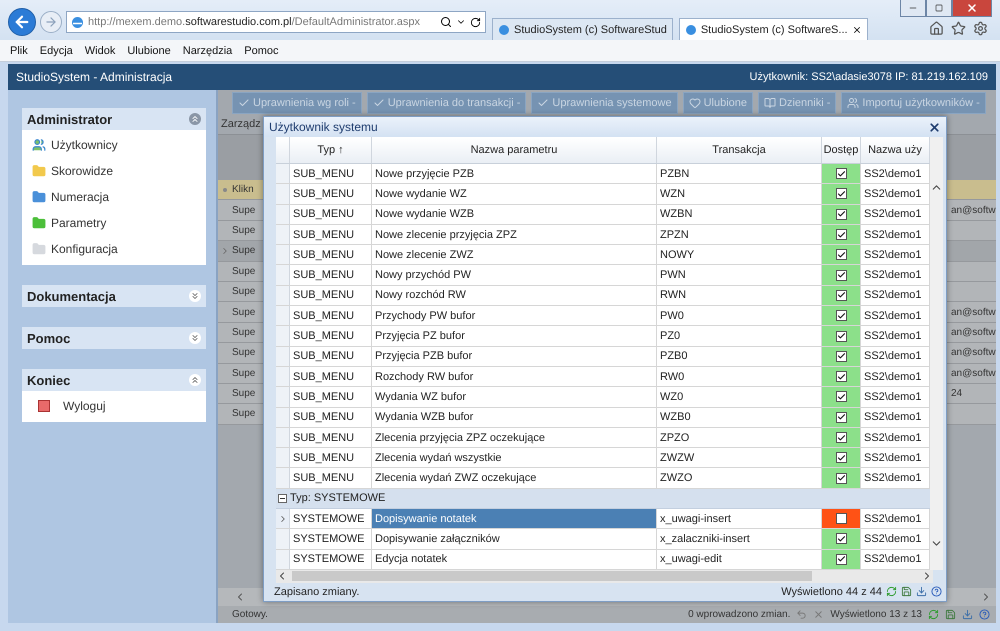  Describe the element at coordinates (936, 353) in the screenshot. I see `vertical-scrollbar` at that location.